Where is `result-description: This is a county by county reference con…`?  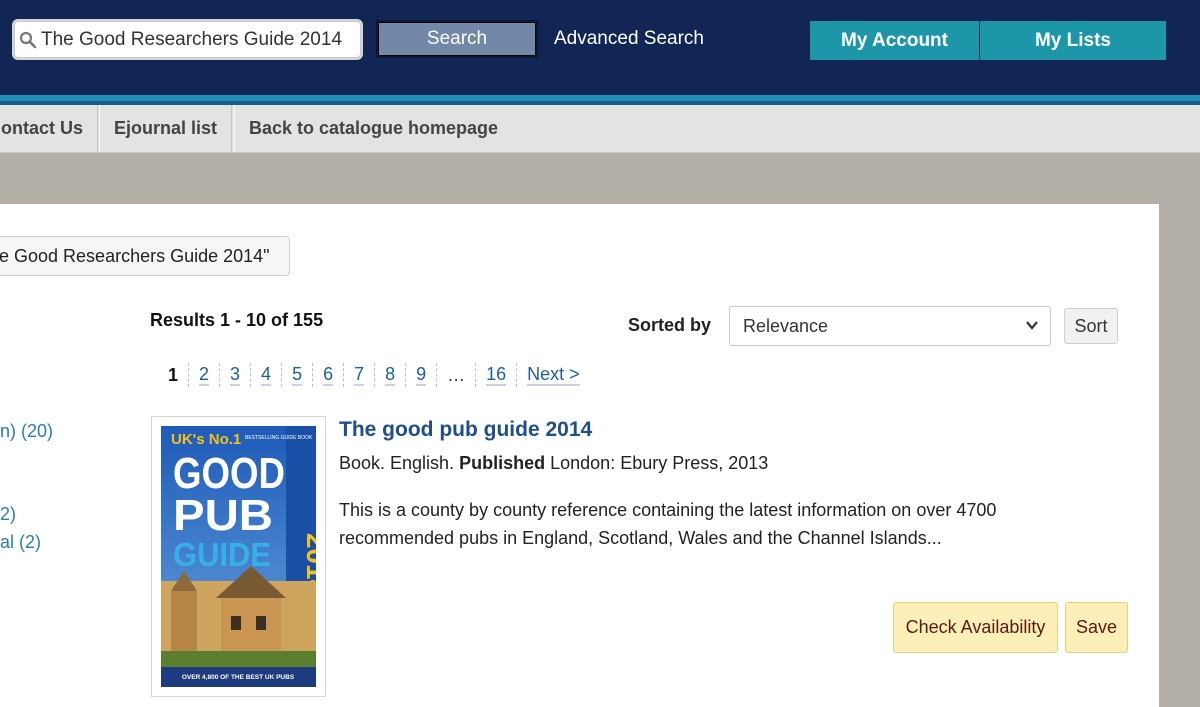
result-description: This is a county by county reference con… is located at coordinates (668, 524).